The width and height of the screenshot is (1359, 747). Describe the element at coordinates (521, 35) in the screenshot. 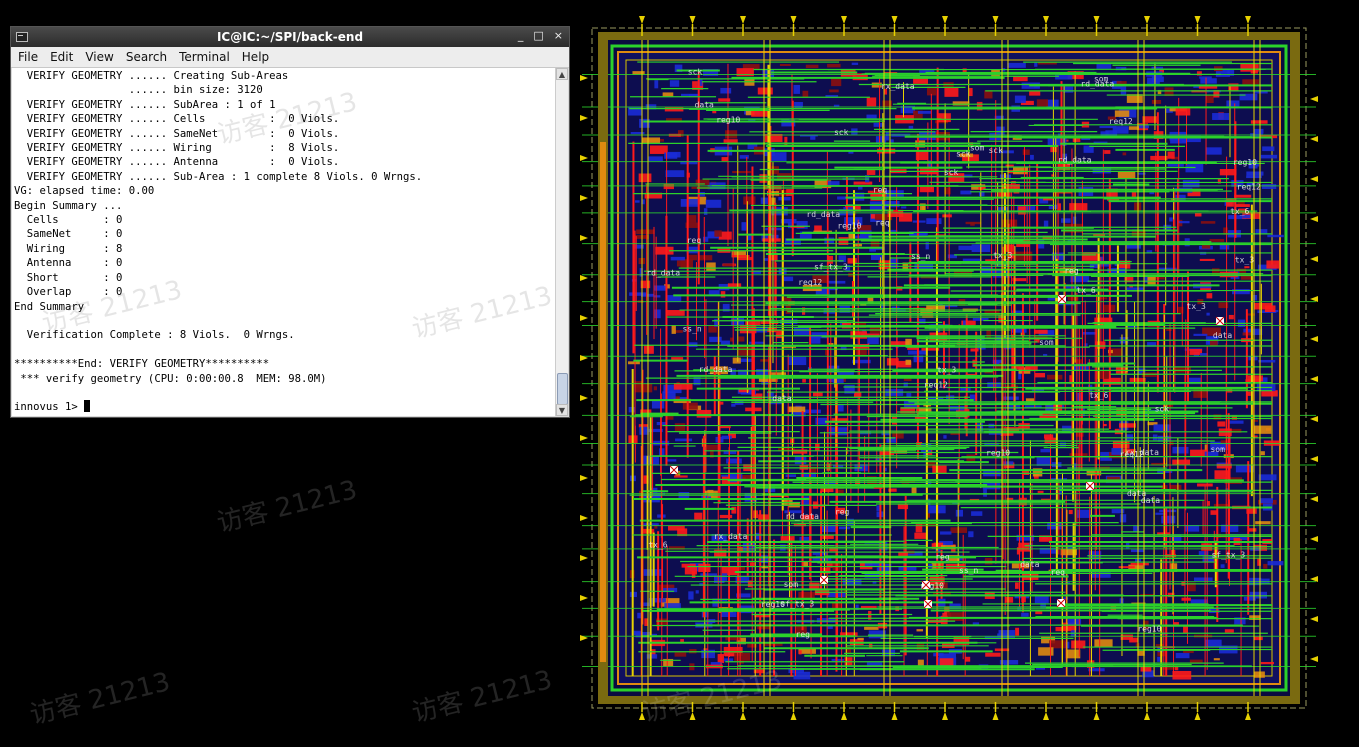

I see `minimize-button: _` at that location.